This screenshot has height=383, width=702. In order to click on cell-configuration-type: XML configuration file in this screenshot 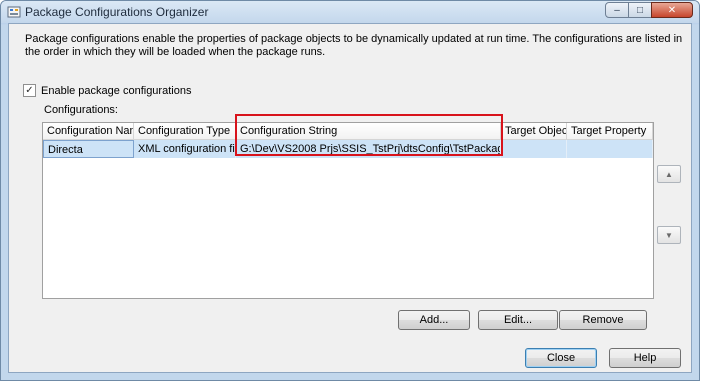, I will do `click(185, 149)`.